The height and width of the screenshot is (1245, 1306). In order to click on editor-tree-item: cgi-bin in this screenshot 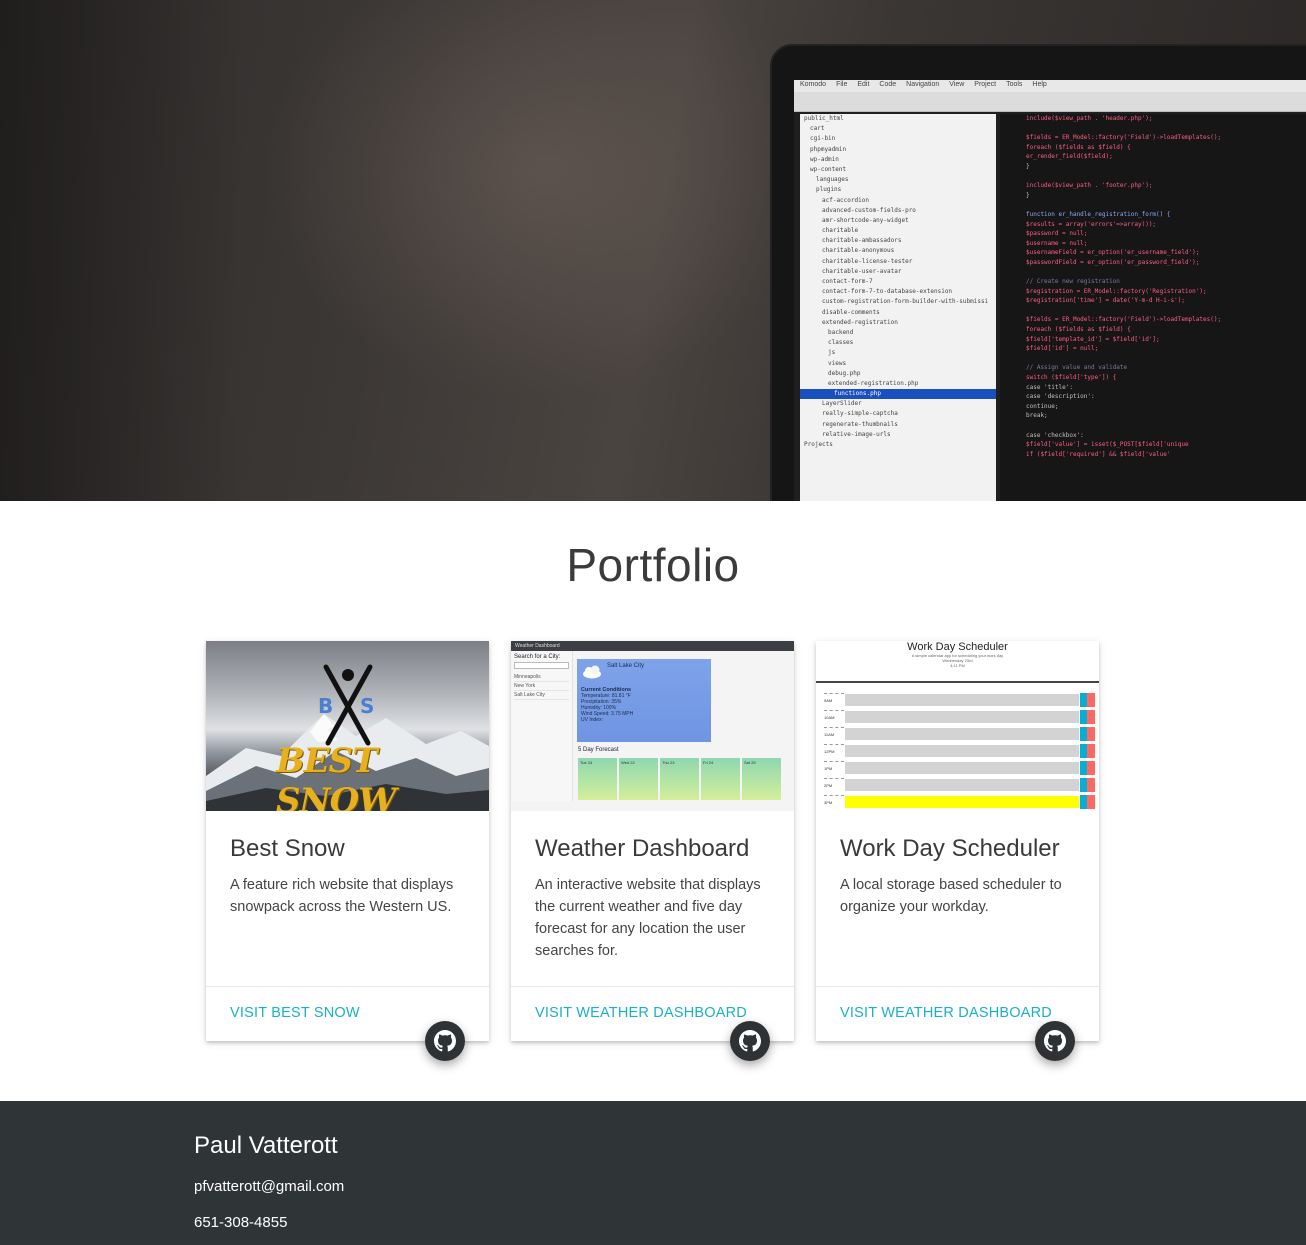, I will do `click(823, 139)`.